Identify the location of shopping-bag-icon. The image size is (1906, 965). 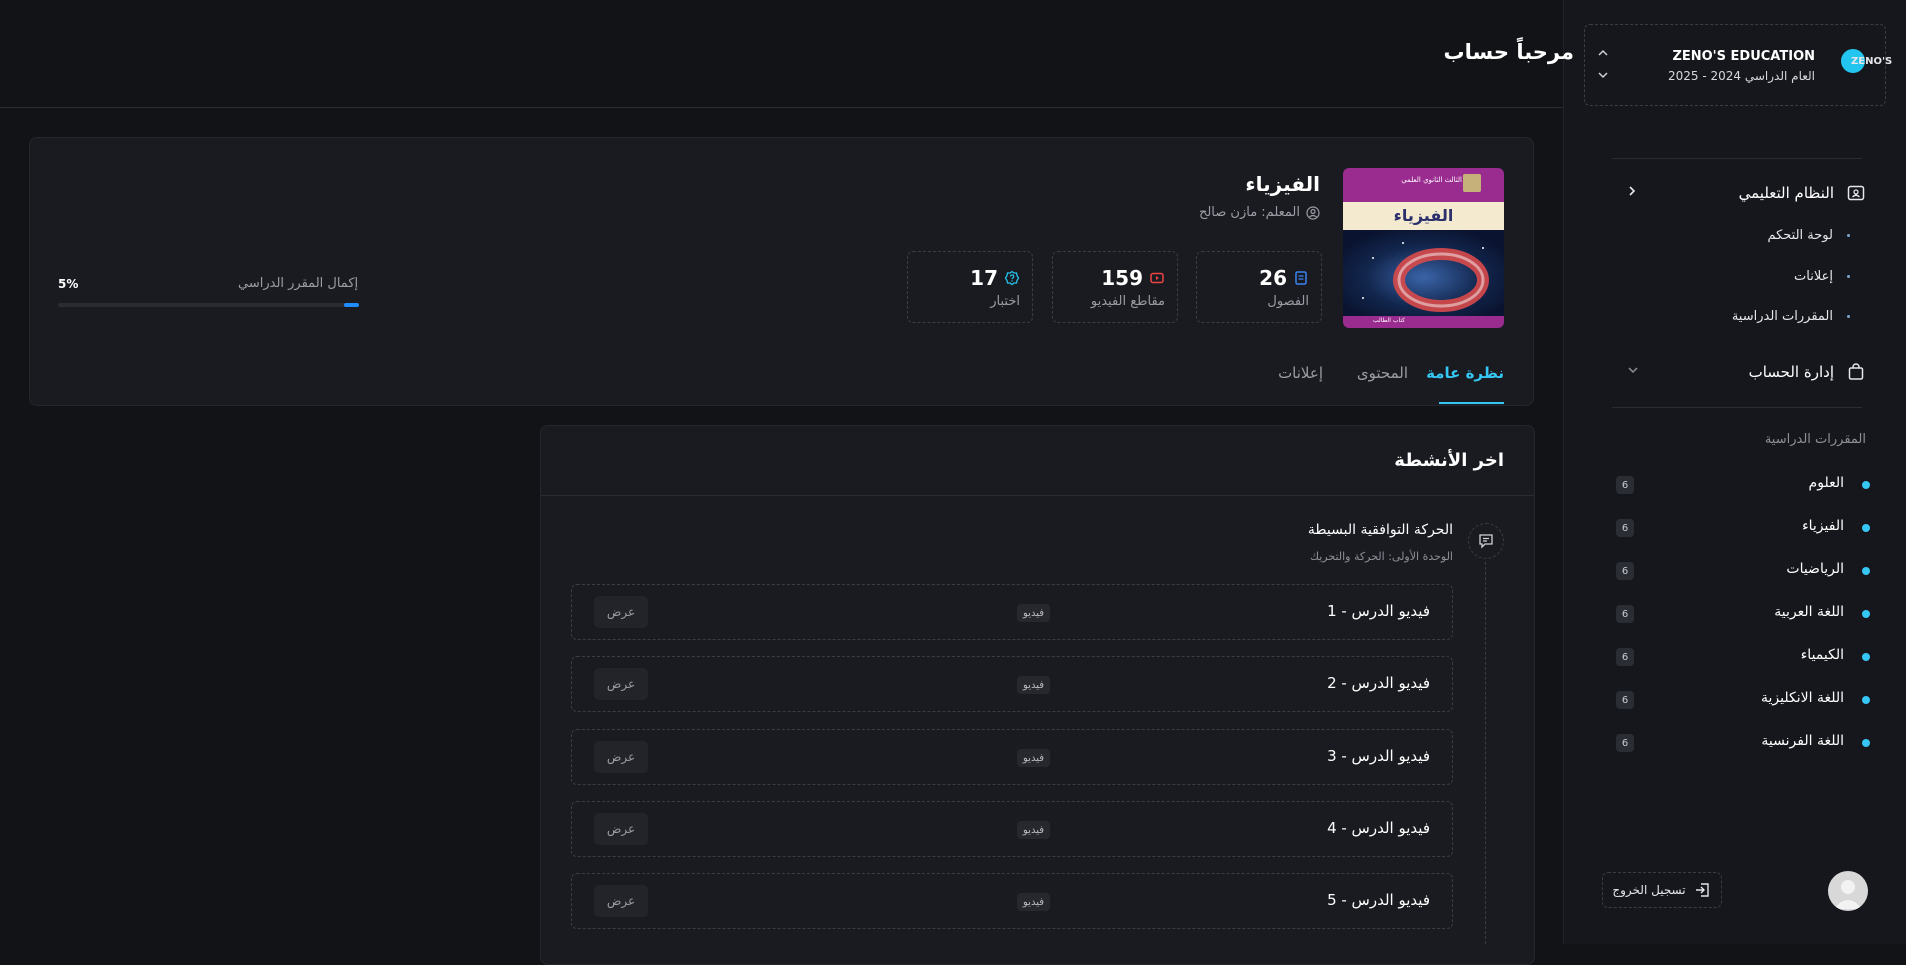
(1856, 372).